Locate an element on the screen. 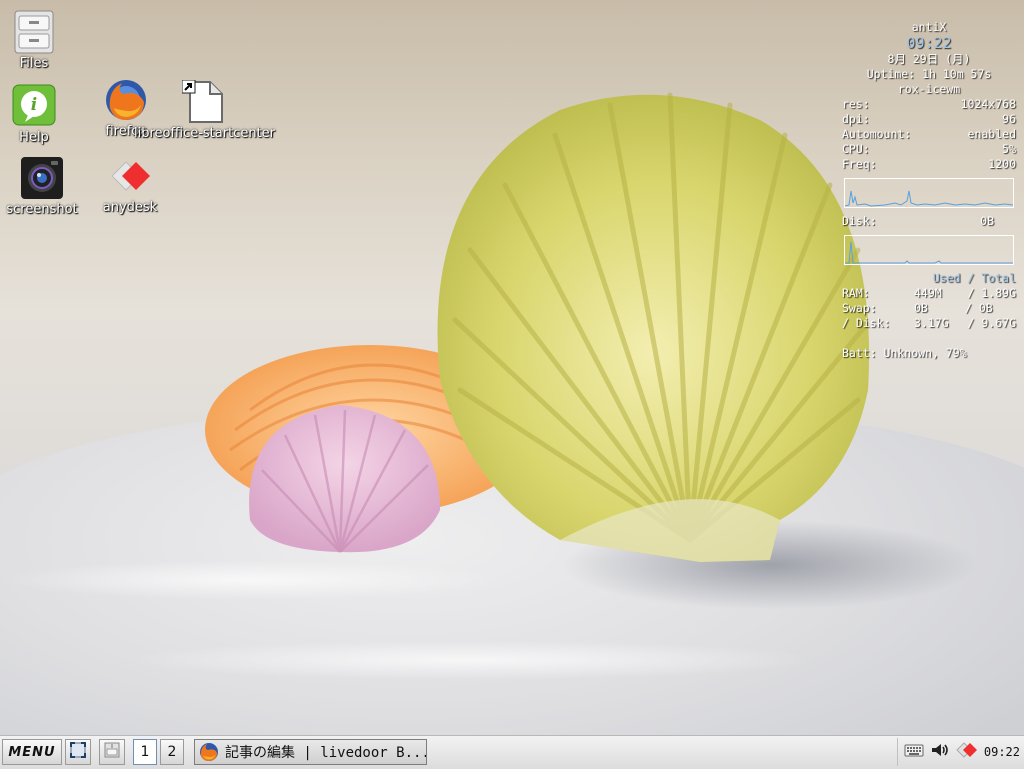 Image resolution: width=1024 pixels, height=769 pixels. desktop-icon-anydesk: anydesk is located at coordinates (130, 184).